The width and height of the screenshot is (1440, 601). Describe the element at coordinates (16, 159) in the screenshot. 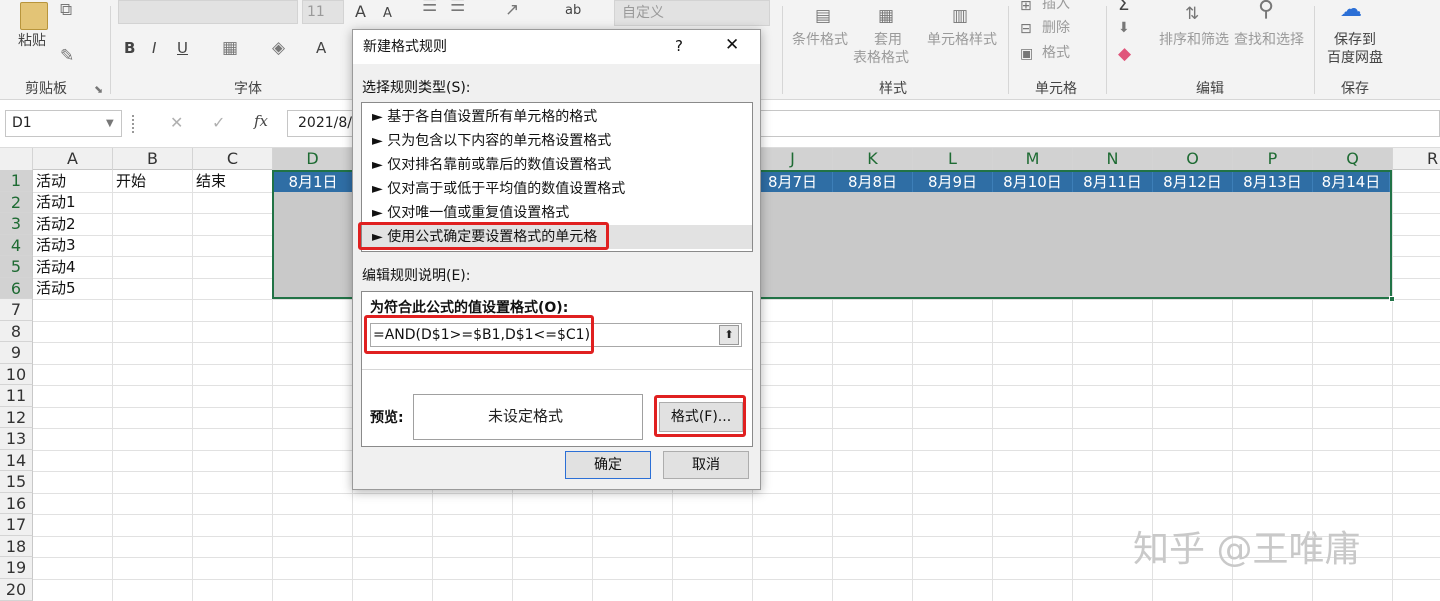

I see `select-all-corner` at that location.